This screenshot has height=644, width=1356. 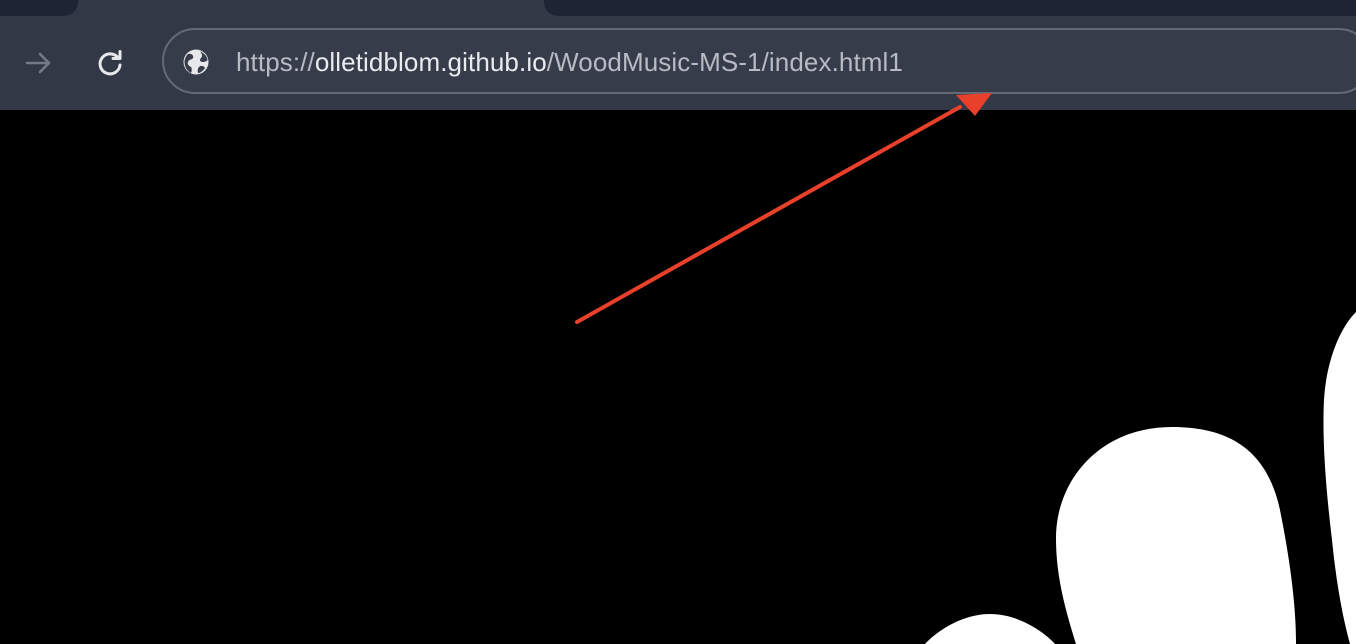 What do you see at coordinates (974, 104) in the screenshot?
I see `annotation-arrow-head` at bounding box center [974, 104].